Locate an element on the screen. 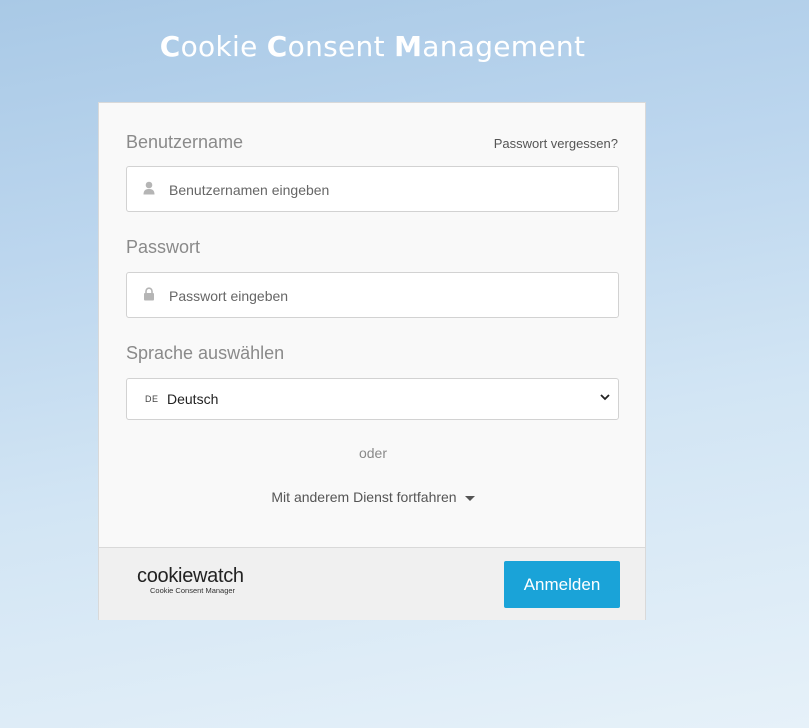 The height and width of the screenshot is (728, 809). caret-down-icon is located at coordinates (469, 498).